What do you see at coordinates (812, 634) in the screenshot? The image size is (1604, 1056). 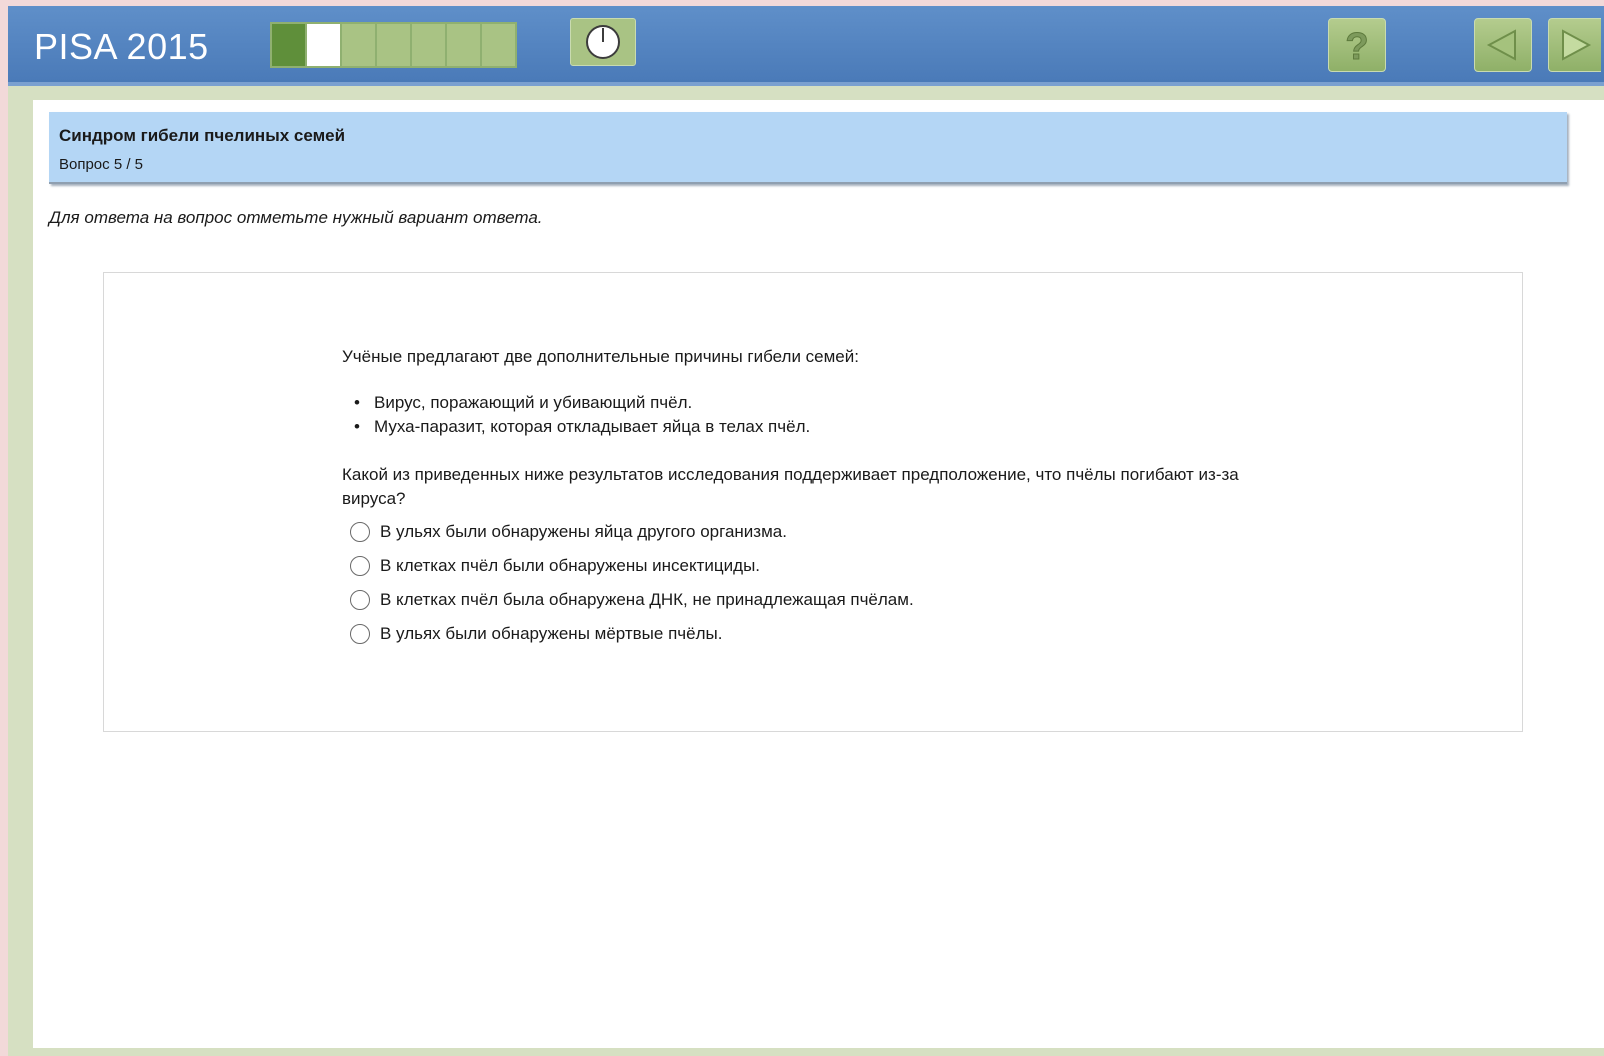 I see `answer-option-4: В ульях были обнаружены мёртвые пчёлы.` at bounding box center [812, 634].